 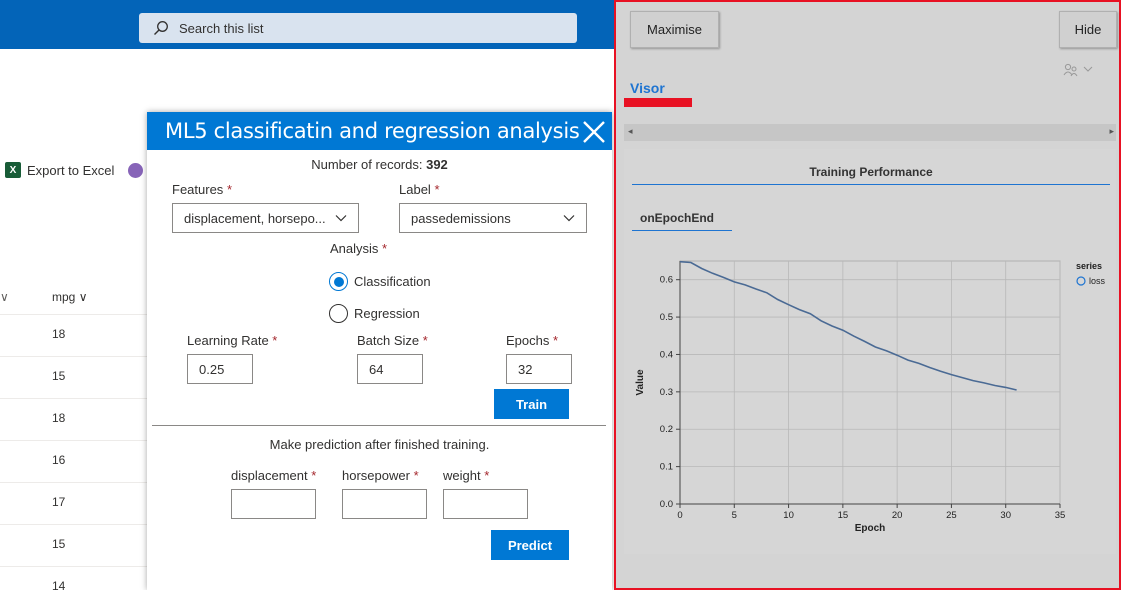 I want to click on radio-unselected-icon, so click(x=338, y=313).